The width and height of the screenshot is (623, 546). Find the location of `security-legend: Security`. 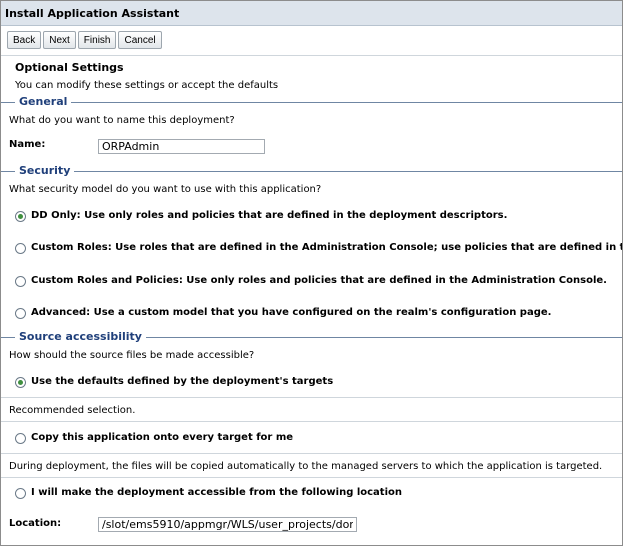

security-legend: Security is located at coordinates (45, 170).